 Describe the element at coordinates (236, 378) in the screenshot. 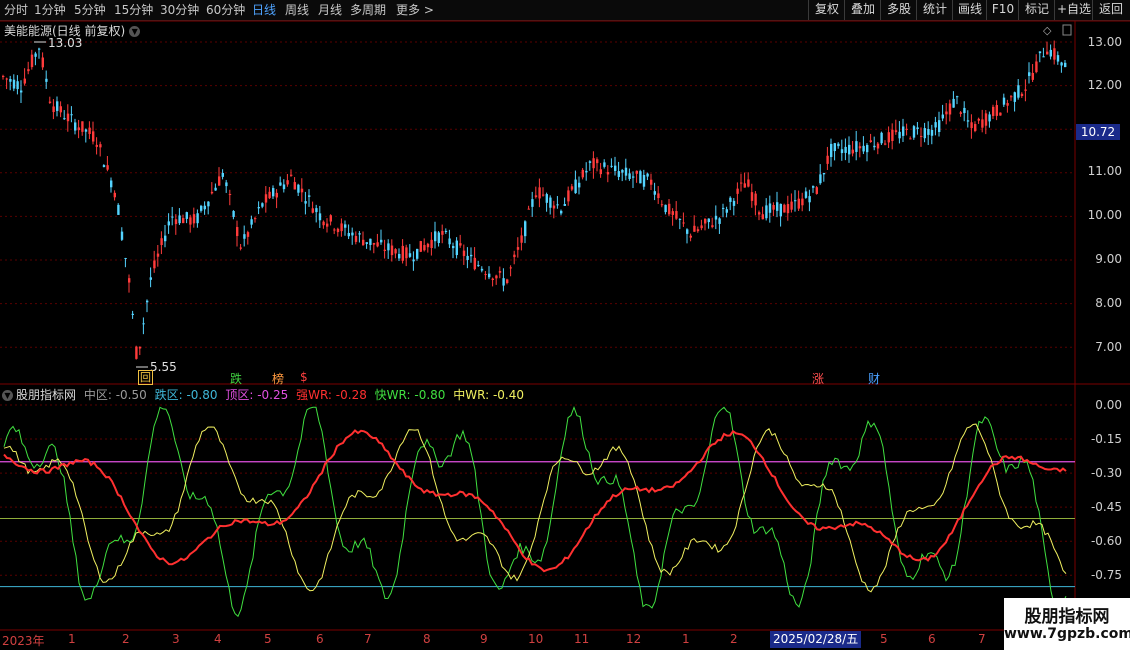

I see `event-marker-drop: 跌` at that location.